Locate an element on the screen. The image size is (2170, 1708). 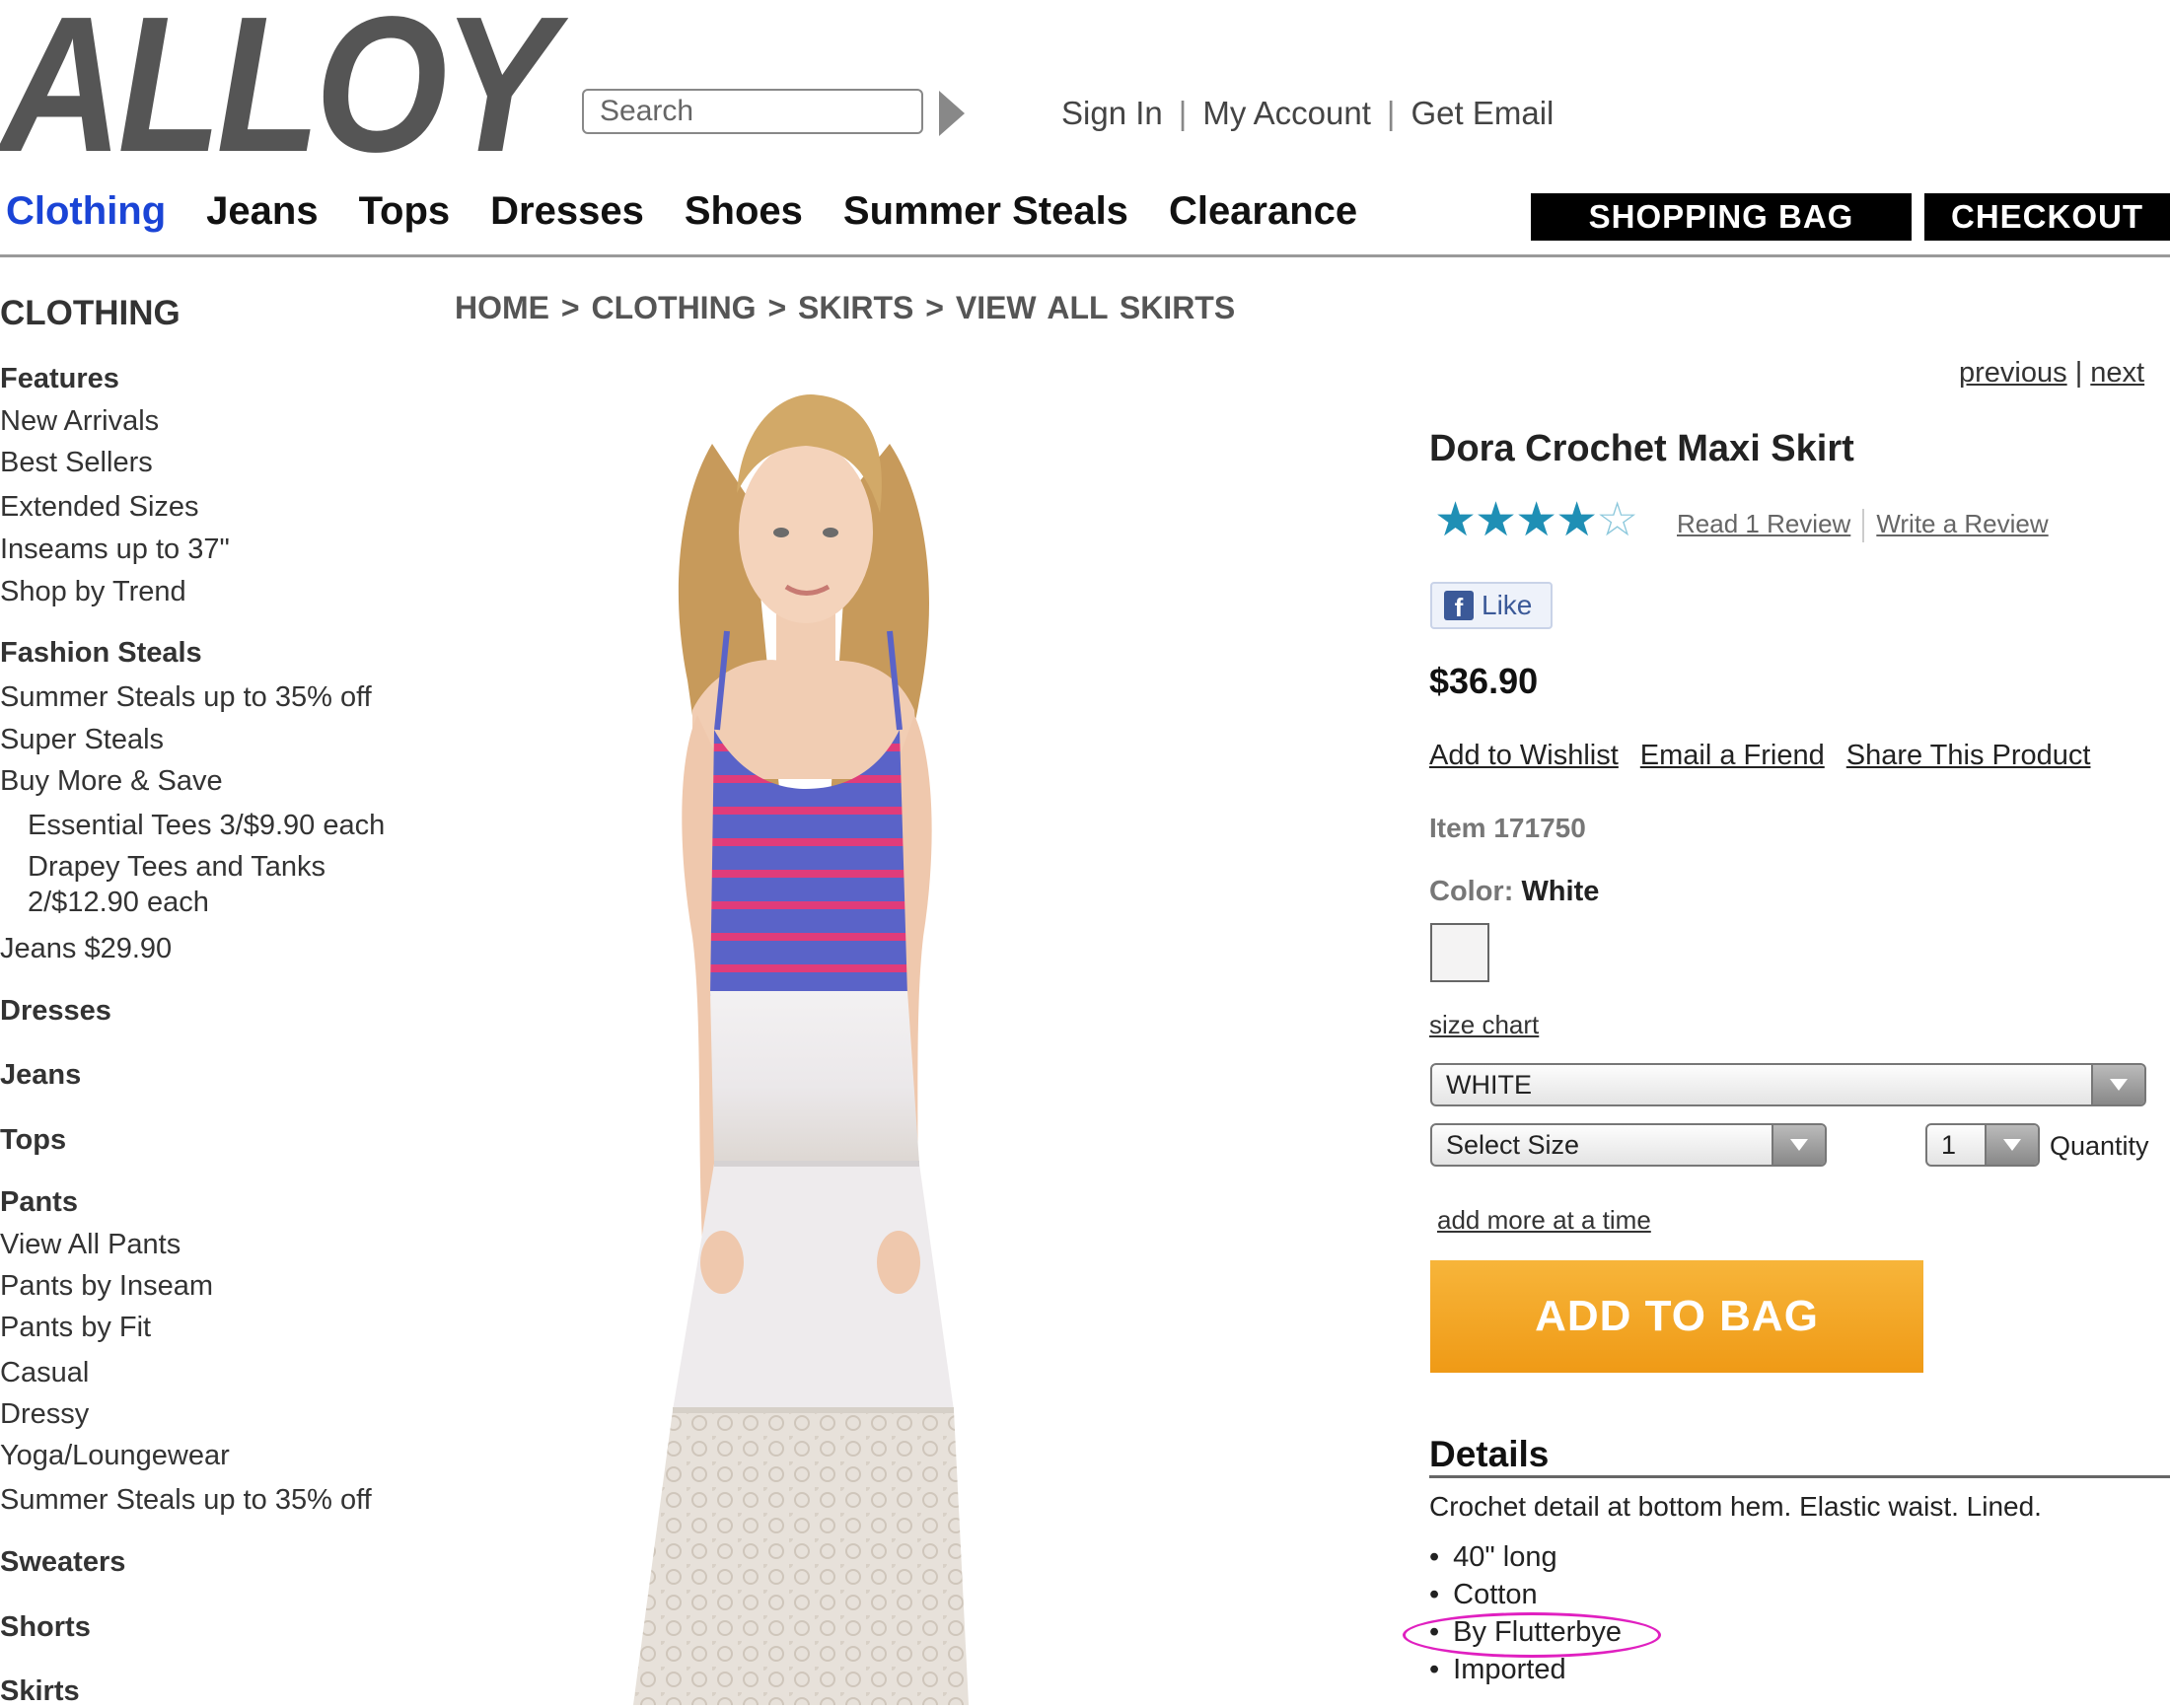
sidebar-item: Jeans $29.90 is located at coordinates (86, 949).